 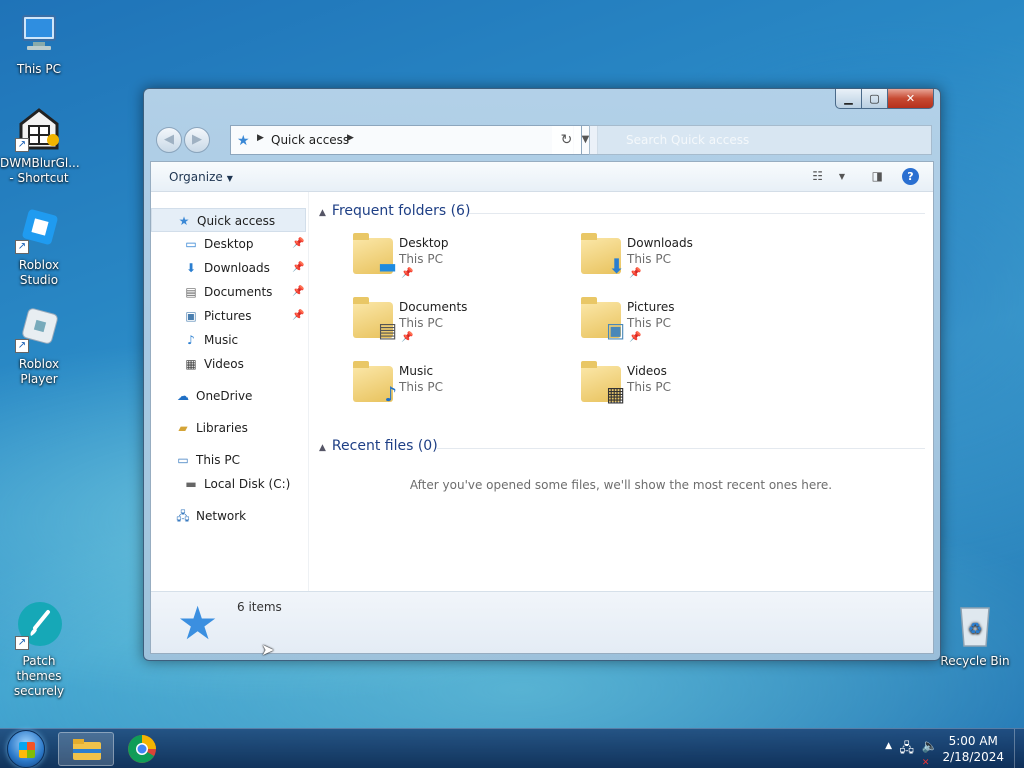 What do you see at coordinates (224, 396) in the screenshot?
I see `nav-item-label: OneDrive` at bounding box center [224, 396].